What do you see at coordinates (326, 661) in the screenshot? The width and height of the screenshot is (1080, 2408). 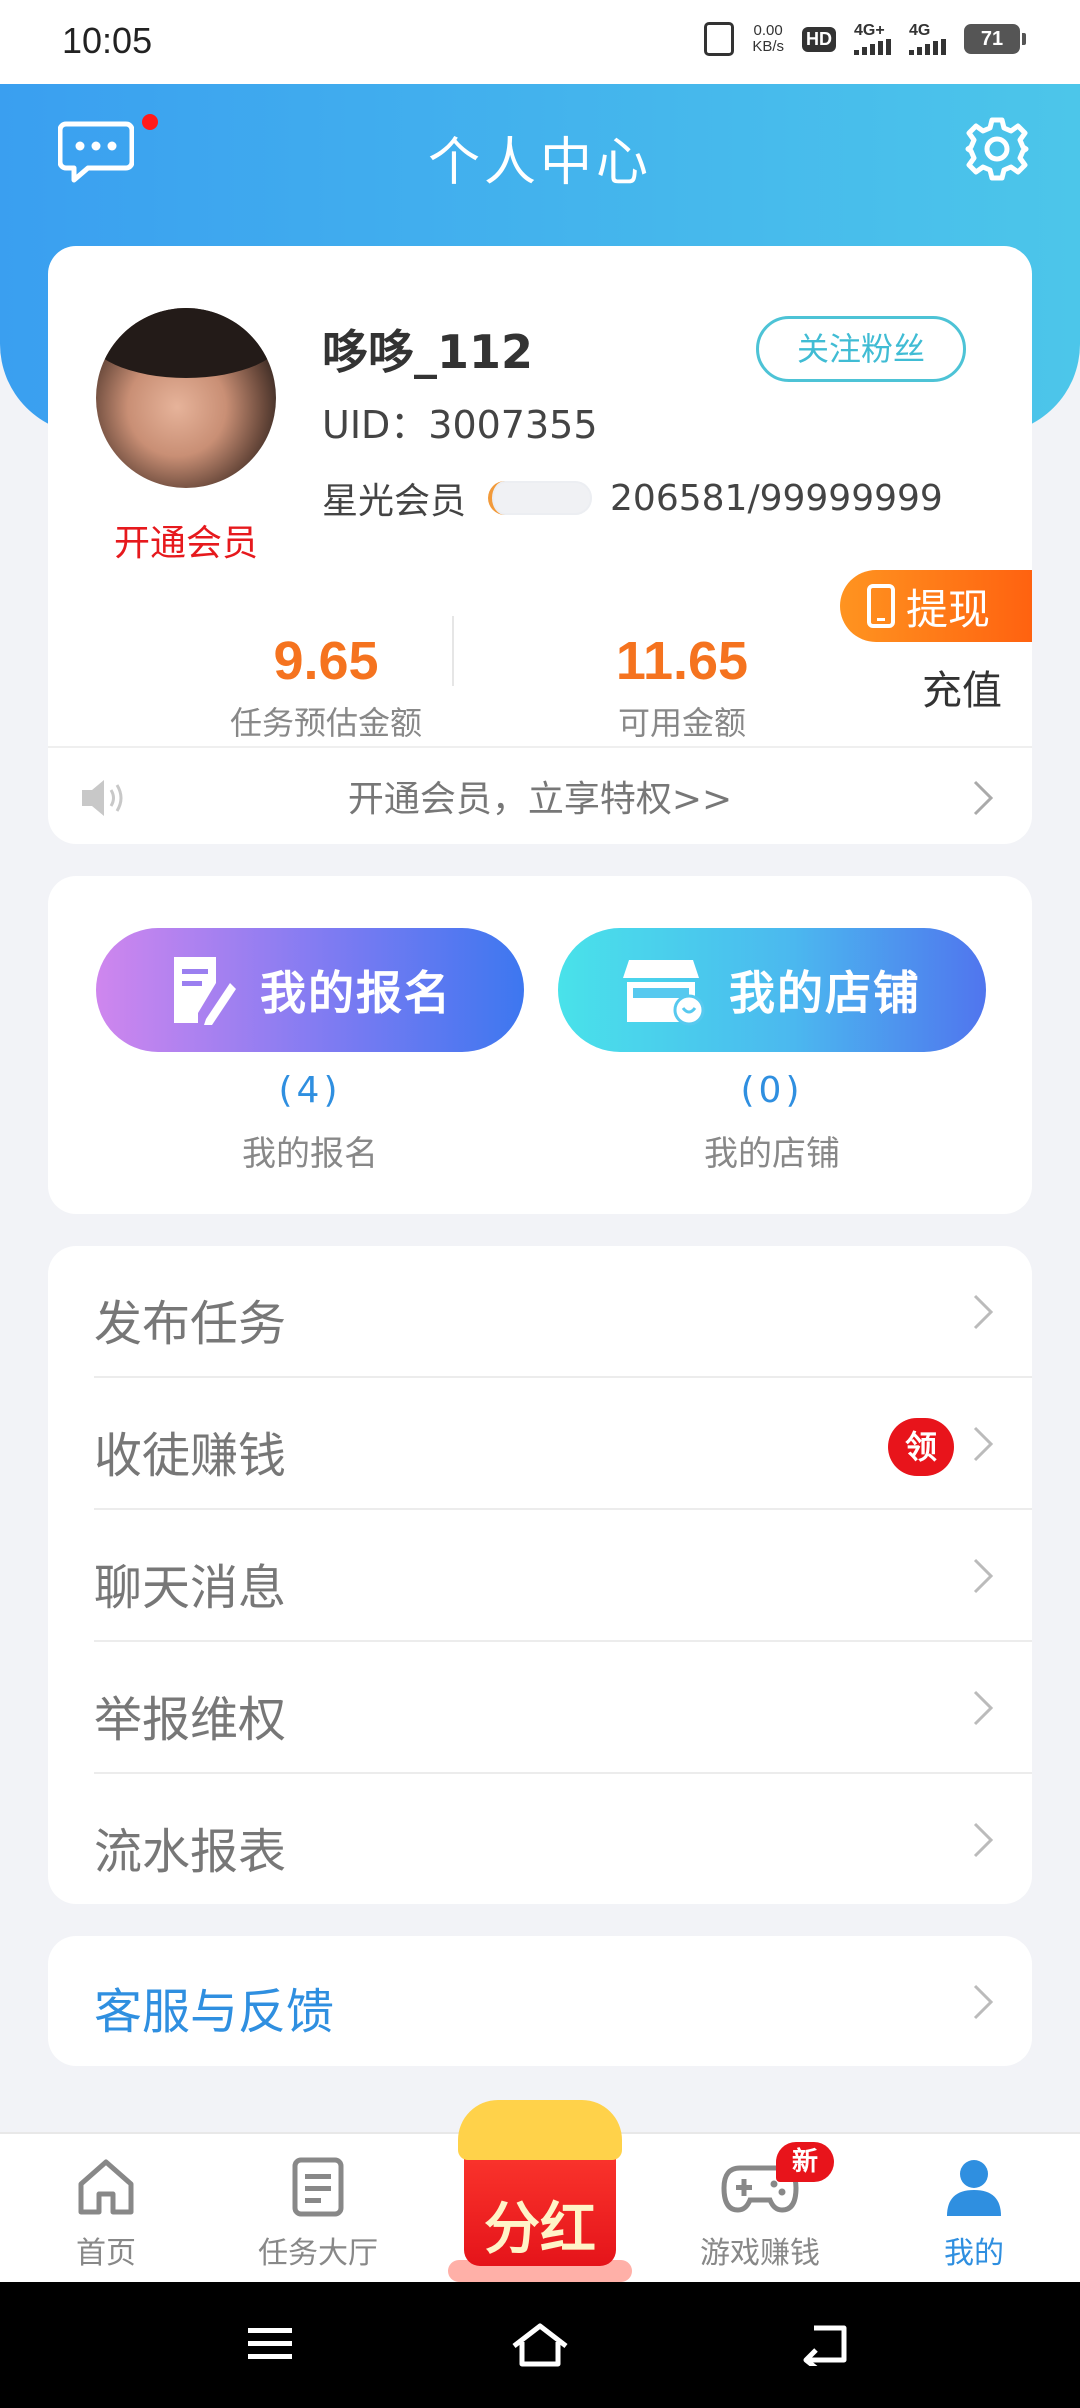 I see `stat-value: 9.65` at bounding box center [326, 661].